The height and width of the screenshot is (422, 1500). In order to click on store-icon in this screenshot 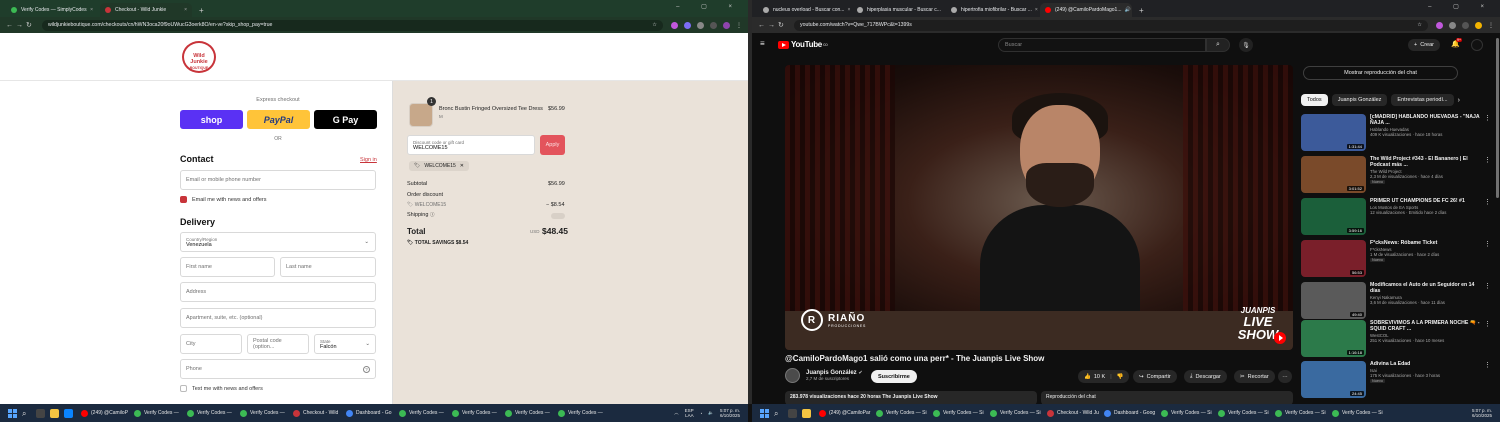, I will do `click(68, 413)`.